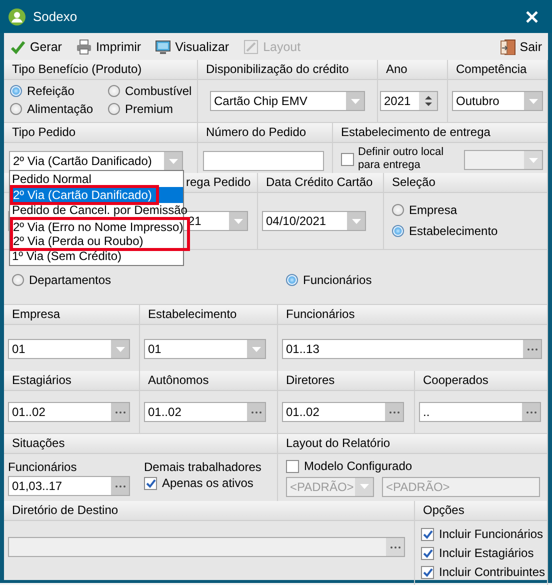  I want to click on dropdown-option: 2º Via (Erro no Nome Impresso), so click(100, 227).